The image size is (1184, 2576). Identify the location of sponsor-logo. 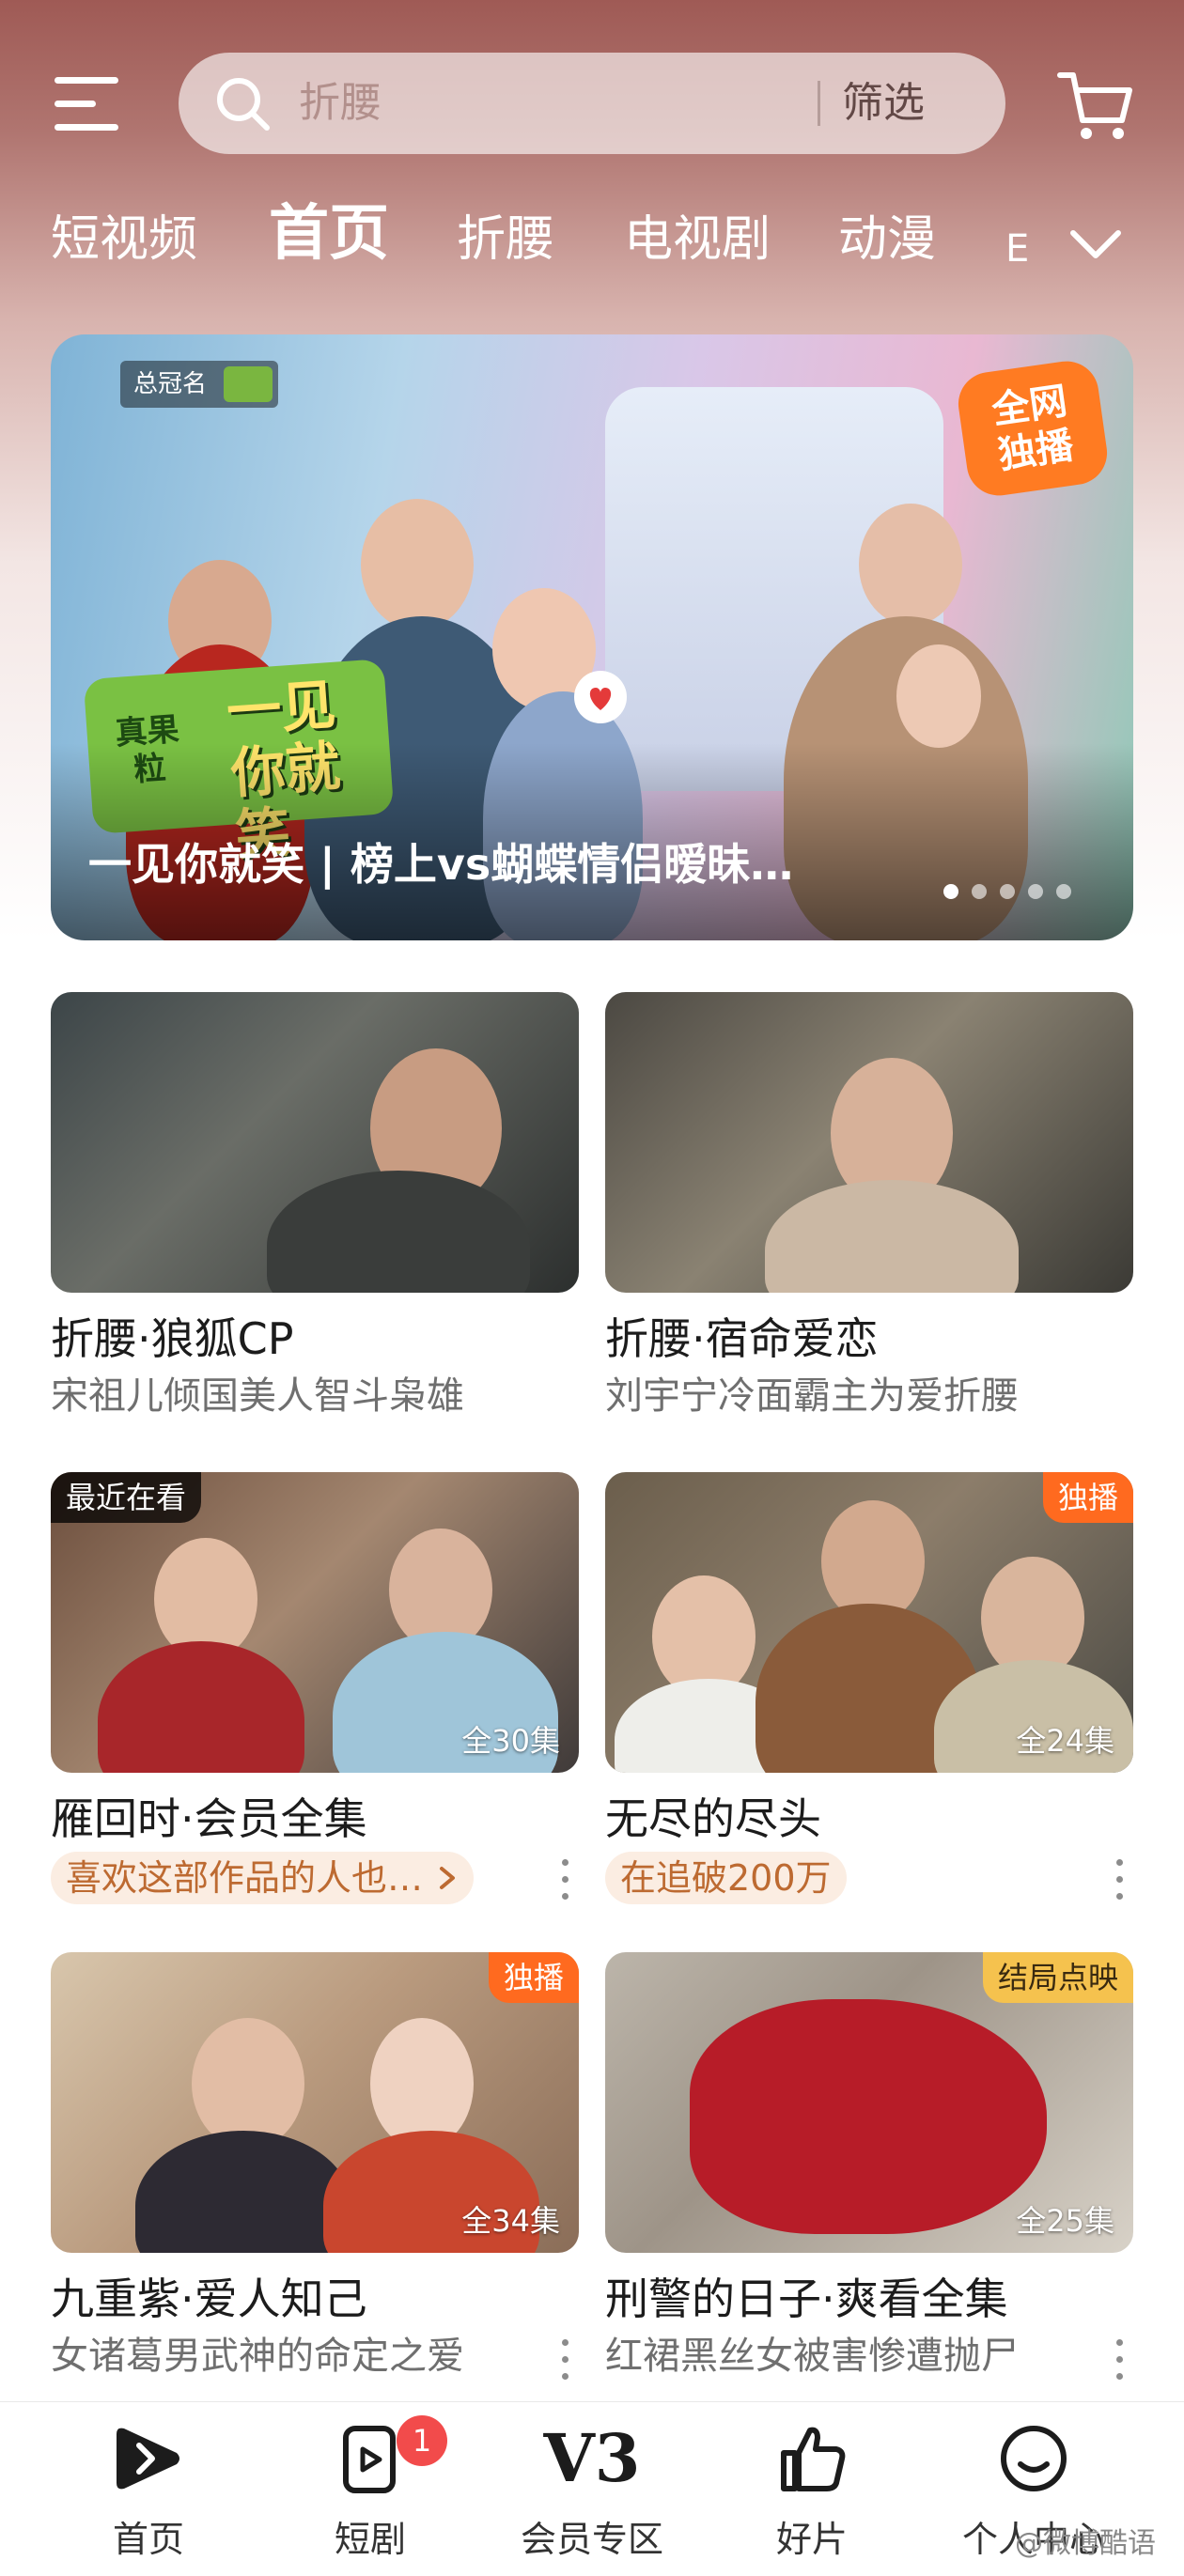
(249, 384).